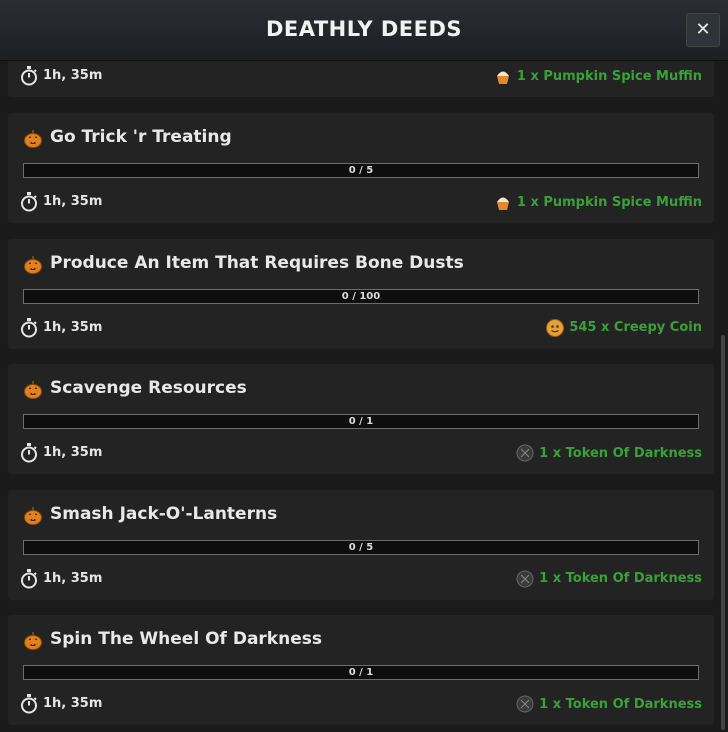 The image size is (728, 732). I want to click on progress-text: 0 / 100, so click(361, 296).